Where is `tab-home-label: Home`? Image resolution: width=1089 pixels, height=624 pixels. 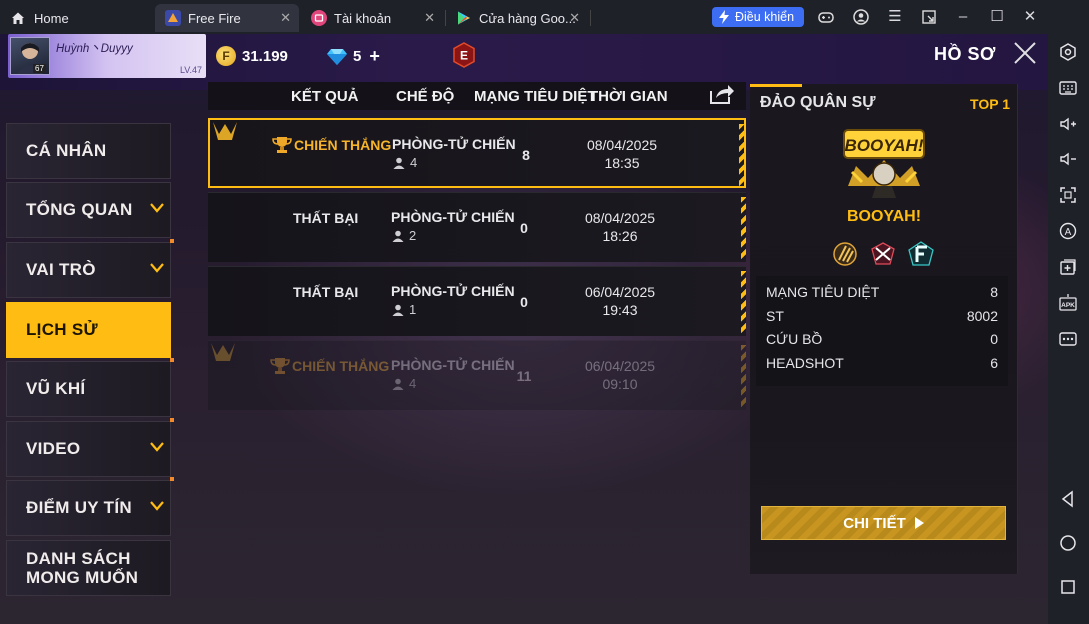
tab-home-label: Home is located at coordinates (51, 18).